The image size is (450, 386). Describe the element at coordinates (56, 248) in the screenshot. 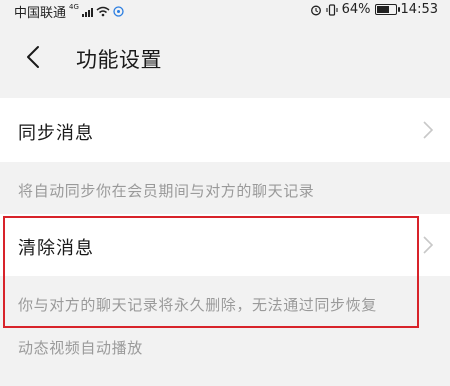

I see `clear-messages-label: 清除消息` at that location.